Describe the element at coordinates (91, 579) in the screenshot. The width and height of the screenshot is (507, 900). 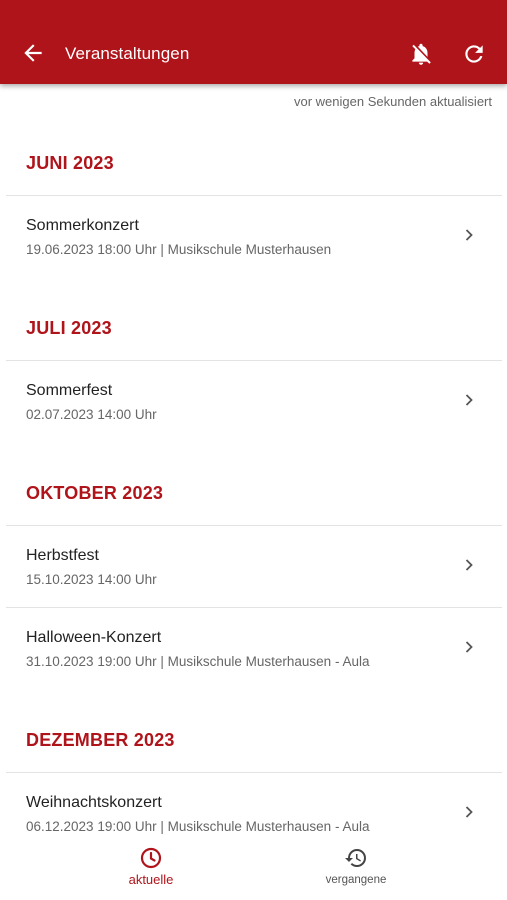
I see `event-details: 15.10.2023 14:00 Uhr` at that location.